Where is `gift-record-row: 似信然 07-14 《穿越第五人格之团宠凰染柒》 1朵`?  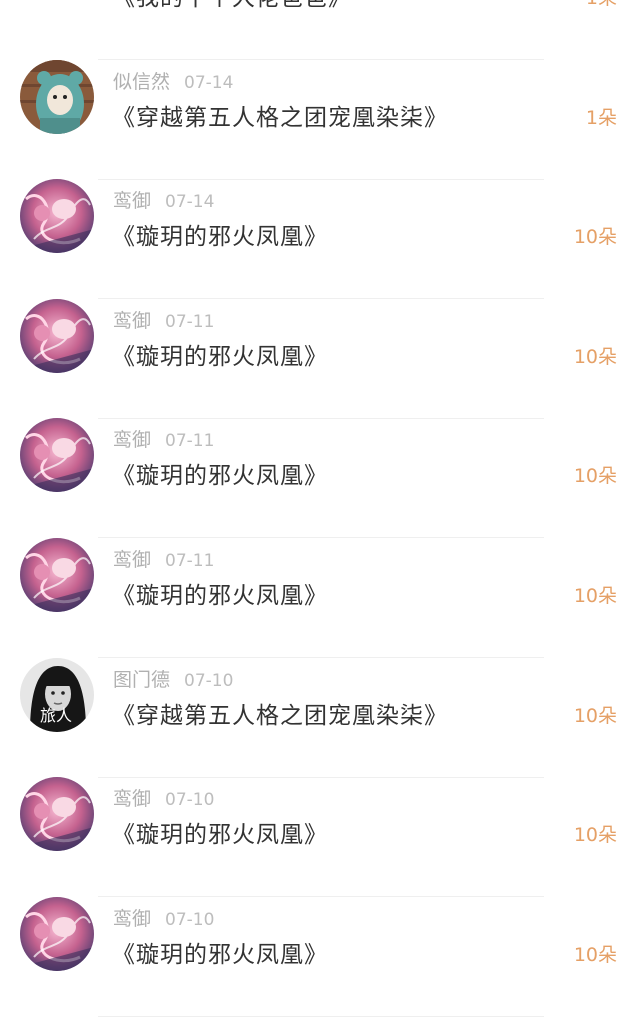
gift-record-row: 似信然 07-14 《穿越第五人格之团宠凰染柒》 1朵 is located at coordinates (320, 119).